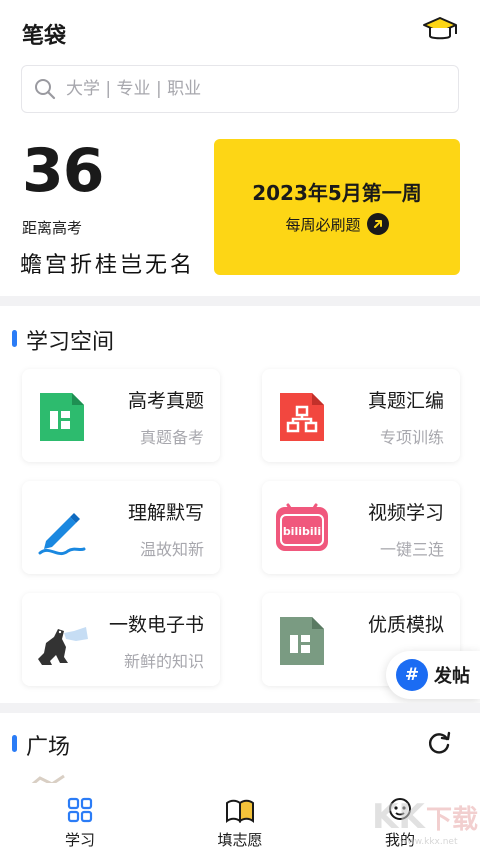 The width and height of the screenshot is (480, 853). I want to click on card-video-learning: bilibili 视频学习 一键三连, so click(361, 527).